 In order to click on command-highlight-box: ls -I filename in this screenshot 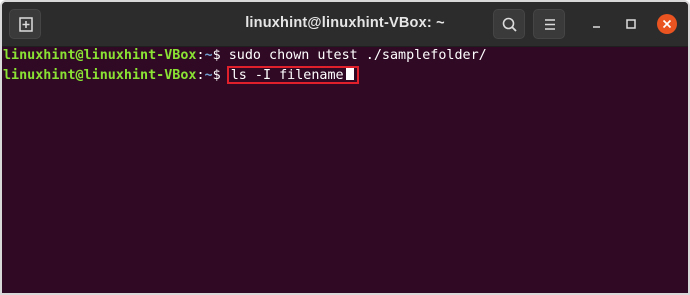, I will do `click(292, 75)`.